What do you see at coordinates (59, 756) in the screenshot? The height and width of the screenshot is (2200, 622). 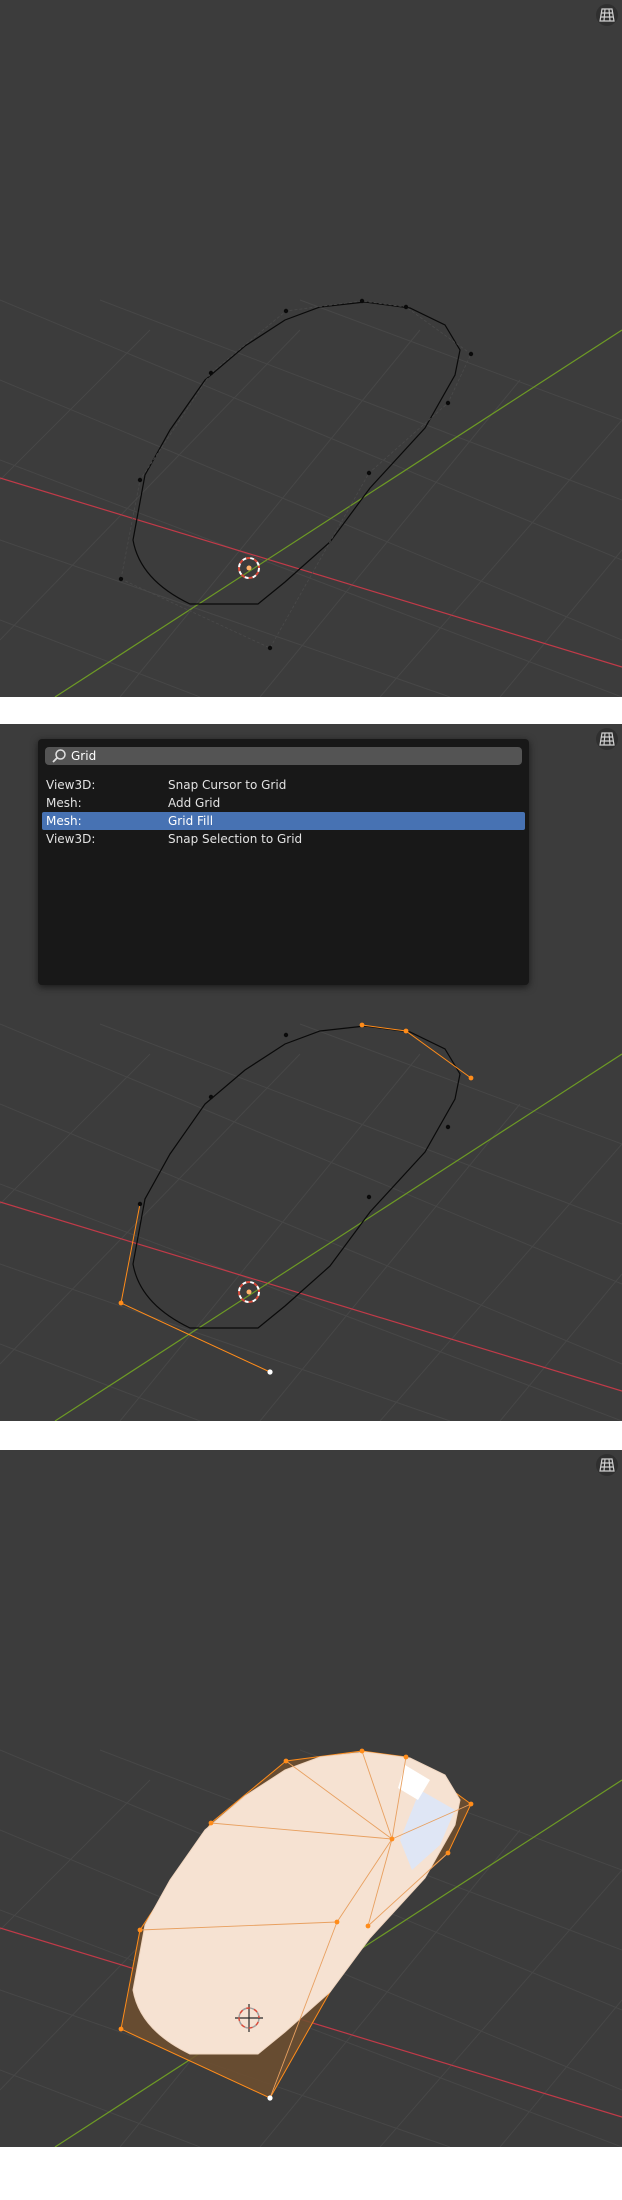 I see `magnifier-icon` at bounding box center [59, 756].